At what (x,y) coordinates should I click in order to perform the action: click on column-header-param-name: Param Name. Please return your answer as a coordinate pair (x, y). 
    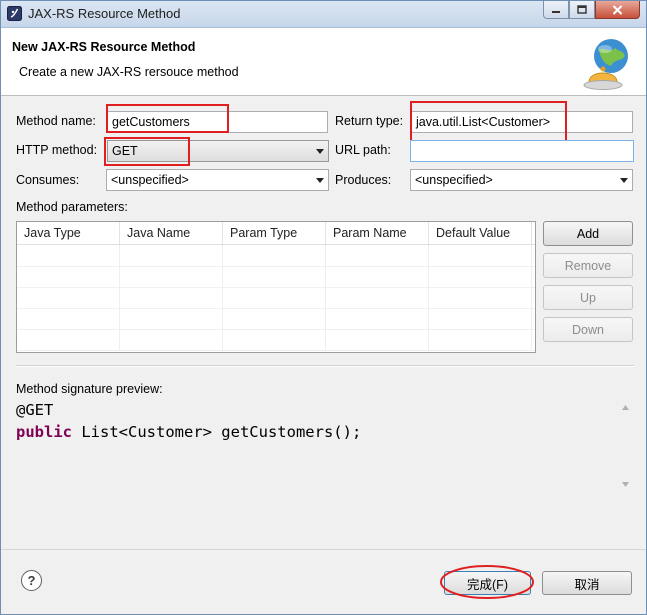
    Looking at the image, I should click on (377, 233).